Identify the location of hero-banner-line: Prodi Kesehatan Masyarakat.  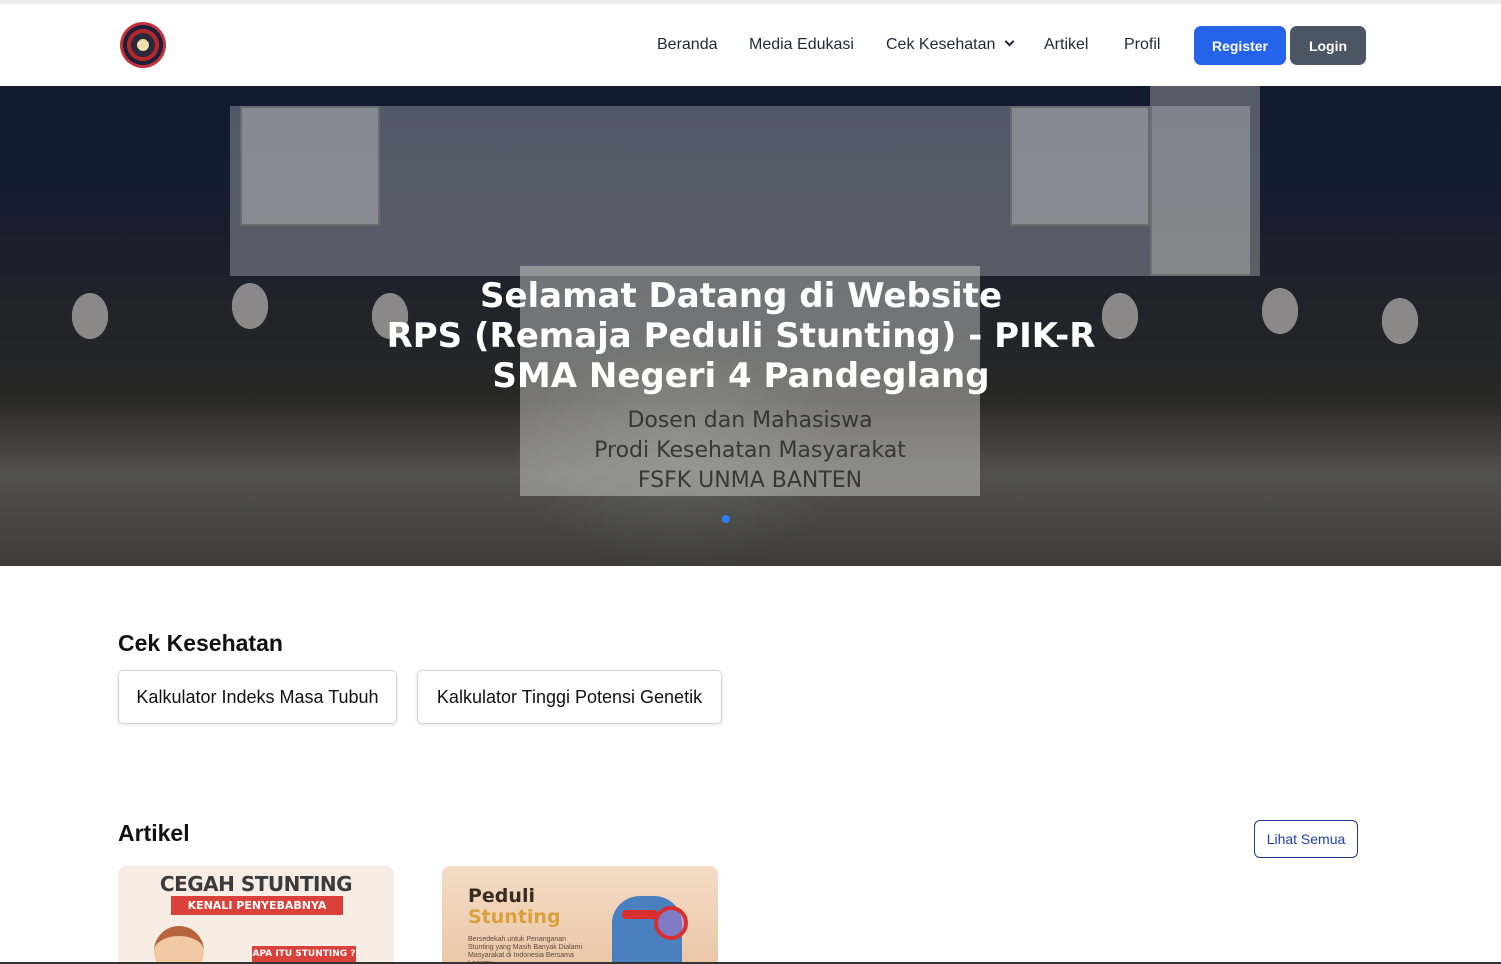
(750, 450).